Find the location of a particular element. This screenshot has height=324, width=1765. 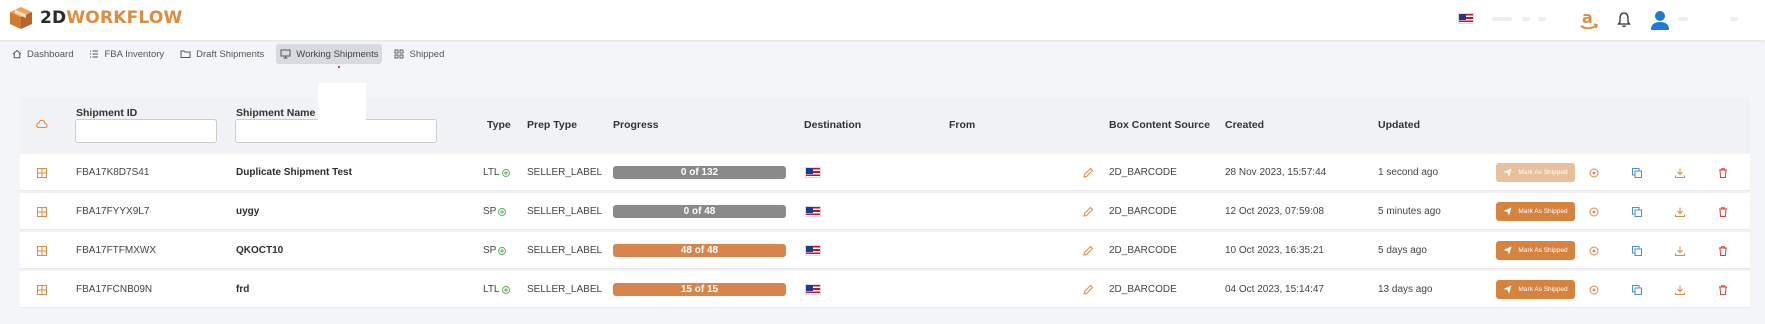

list-icon is located at coordinates (94, 54).